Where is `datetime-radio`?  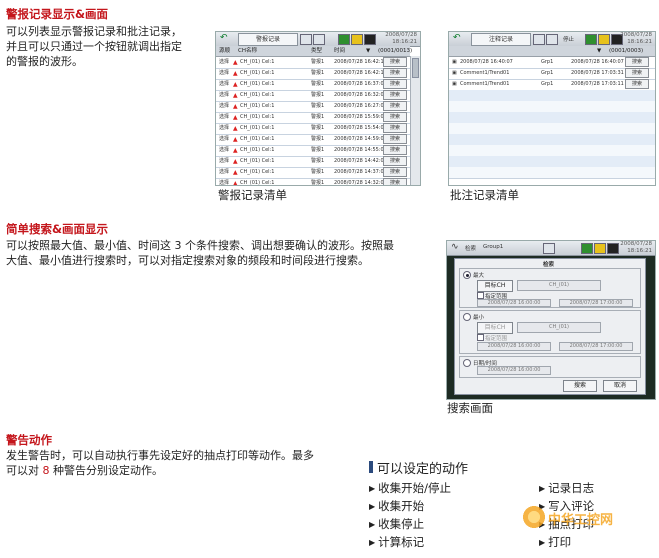 datetime-radio is located at coordinates (467, 363).